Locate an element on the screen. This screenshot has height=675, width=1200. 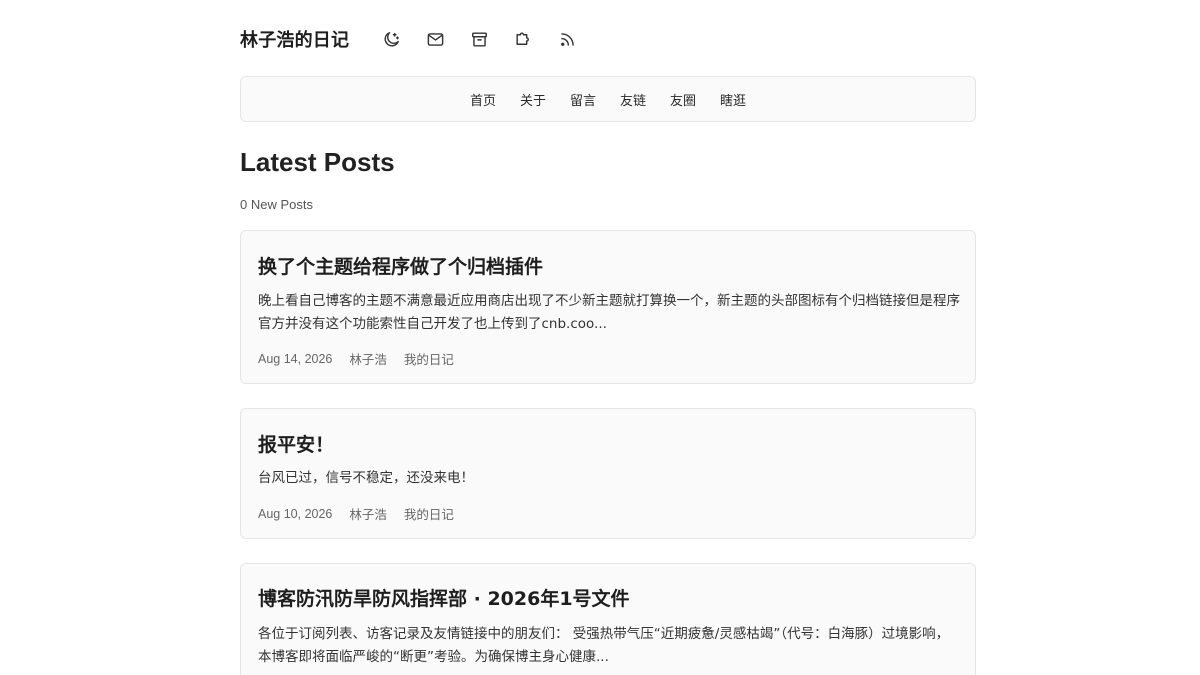
page-title: Latest Posts is located at coordinates (317, 162).